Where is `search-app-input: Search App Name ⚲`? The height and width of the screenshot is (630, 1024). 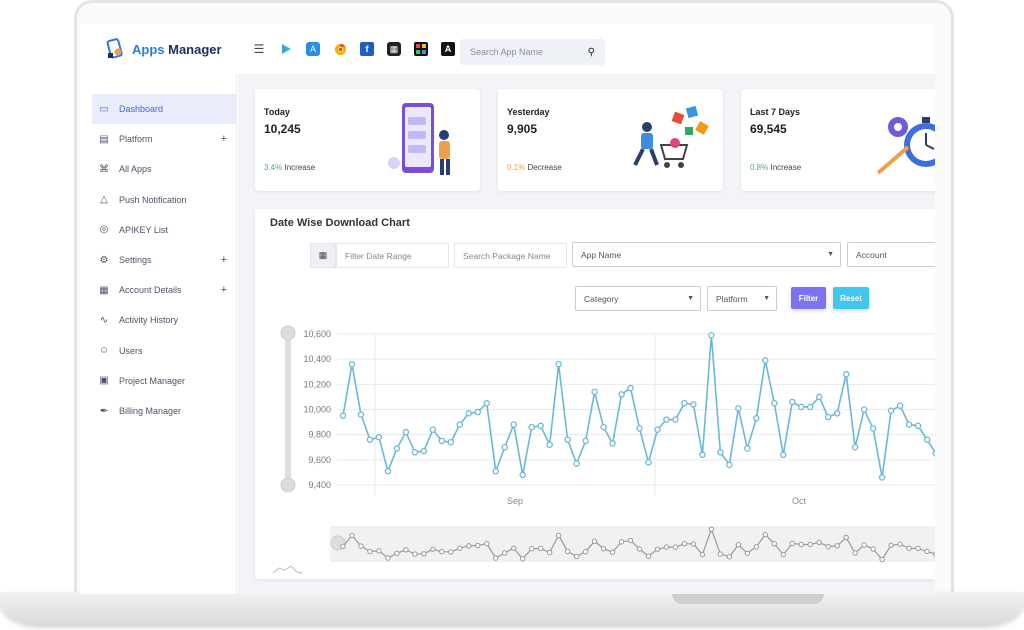 search-app-input: Search App Name ⚲ is located at coordinates (532, 52).